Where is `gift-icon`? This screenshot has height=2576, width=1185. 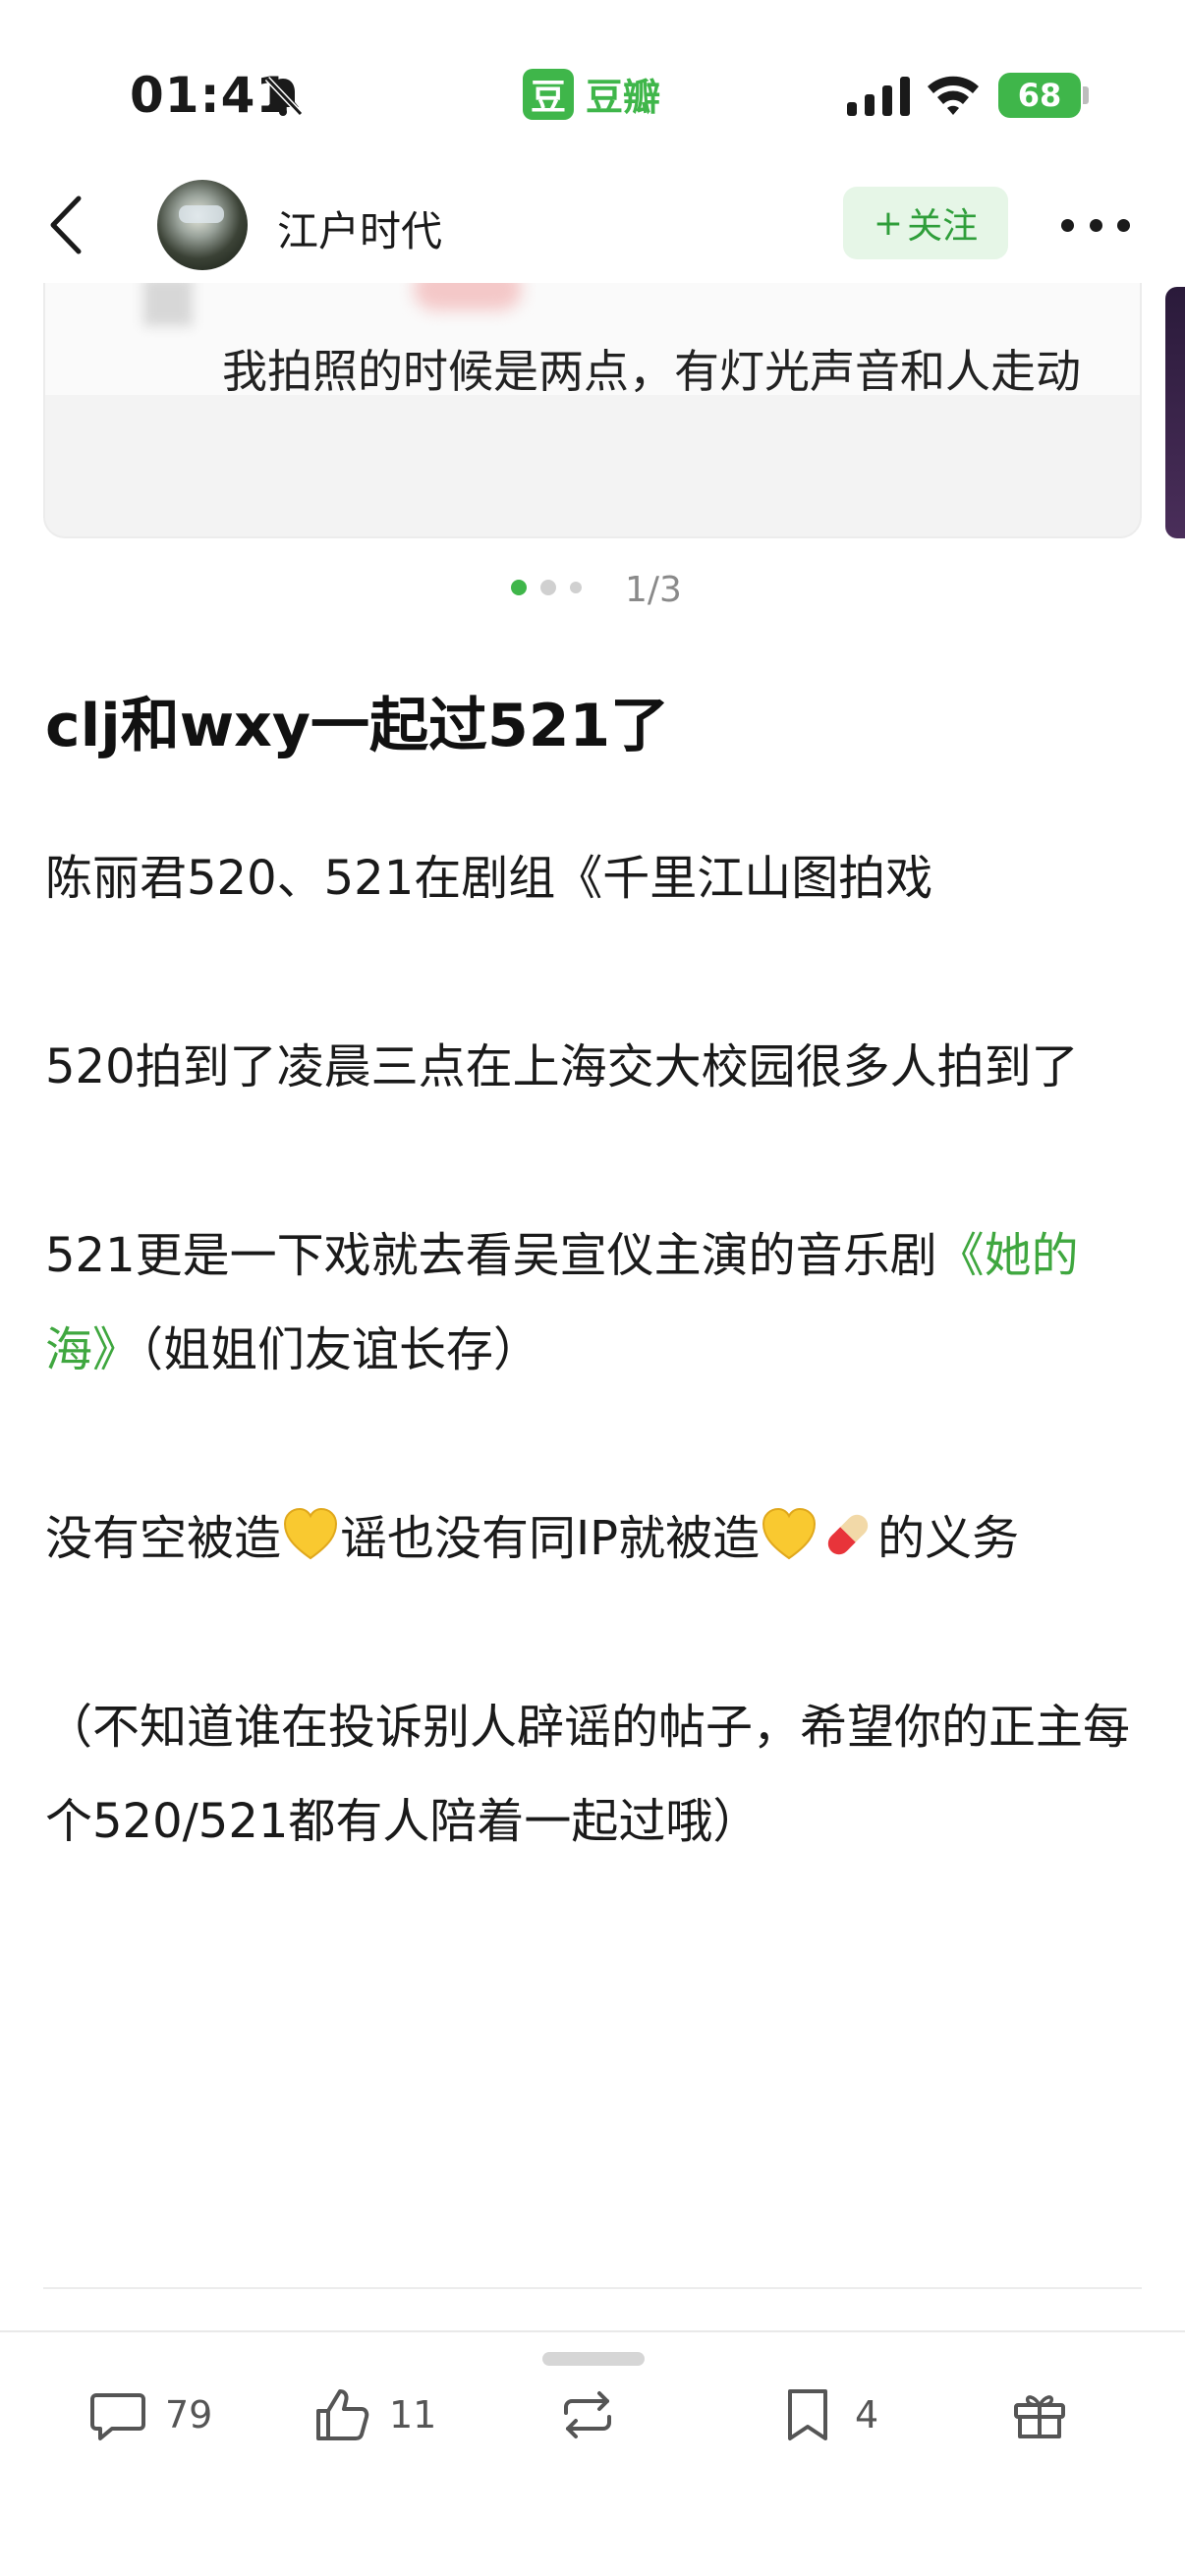
gift-icon is located at coordinates (1040, 2416).